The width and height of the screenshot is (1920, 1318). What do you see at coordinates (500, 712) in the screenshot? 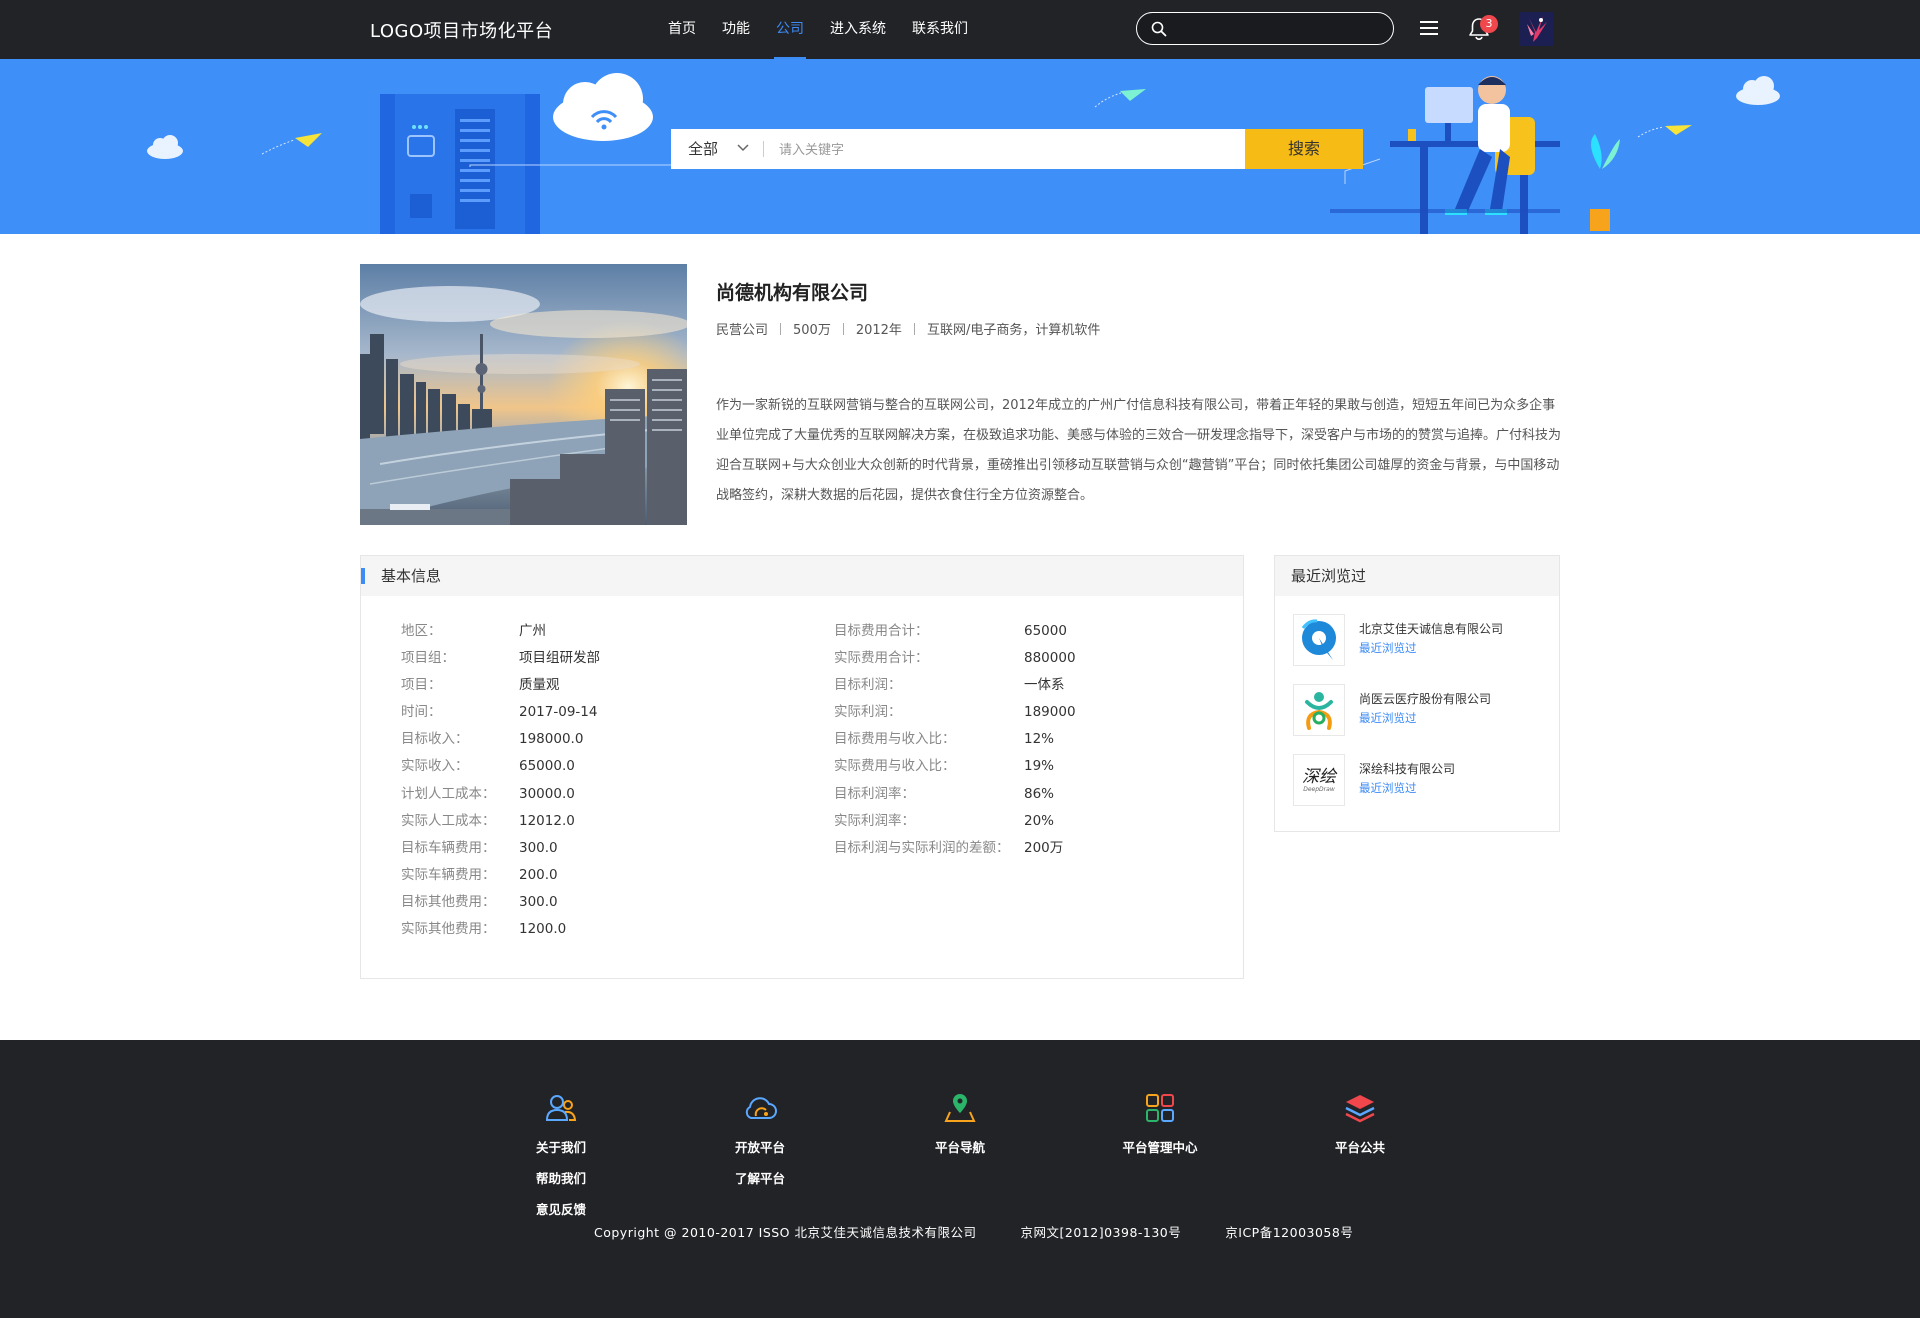
I see `info-row: 时间： 2017-09-14` at bounding box center [500, 712].